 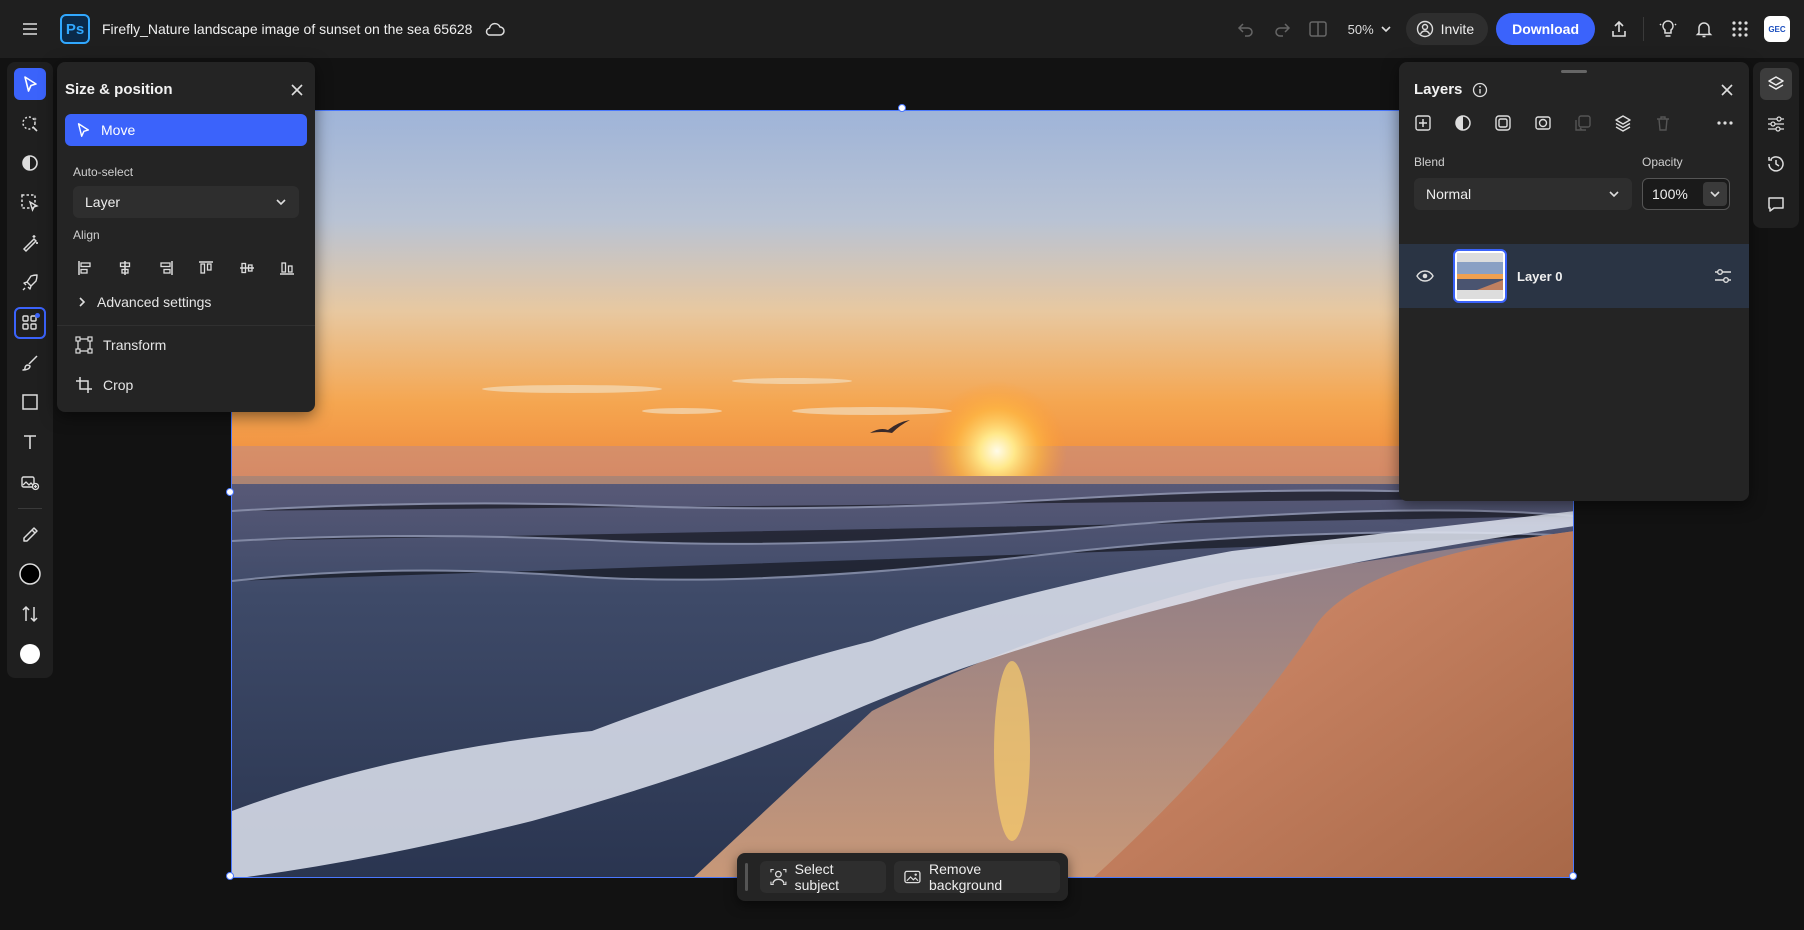 What do you see at coordinates (206, 268) in the screenshot?
I see `align-top-icon` at bounding box center [206, 268].